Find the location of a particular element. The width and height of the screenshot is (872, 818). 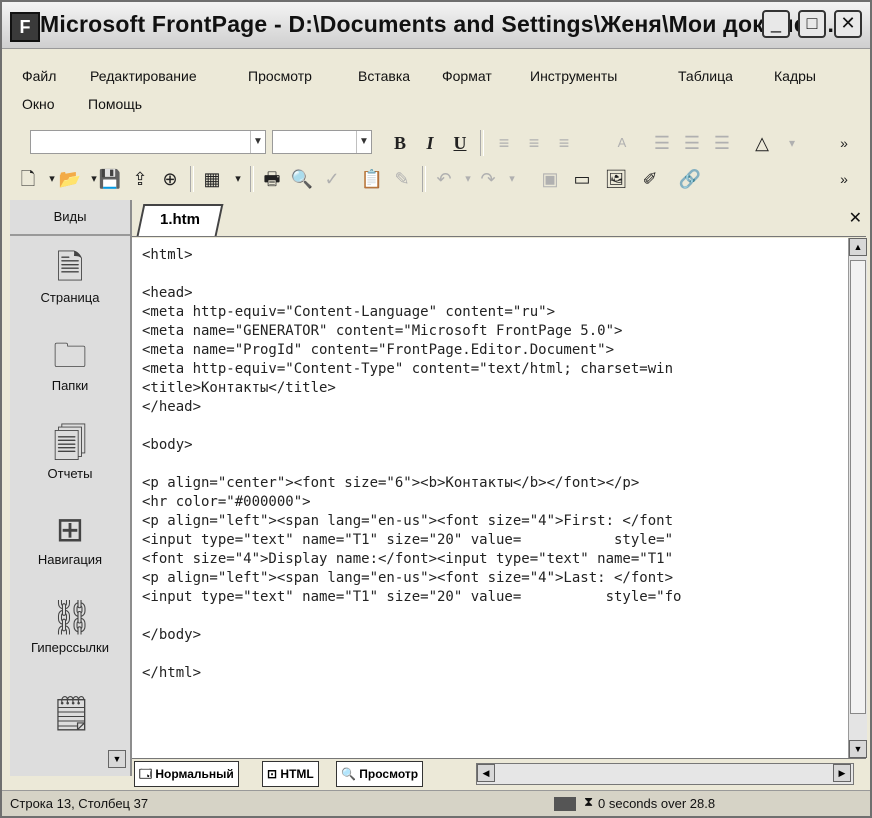

italic-button: I is located at coordinates (430, 143).